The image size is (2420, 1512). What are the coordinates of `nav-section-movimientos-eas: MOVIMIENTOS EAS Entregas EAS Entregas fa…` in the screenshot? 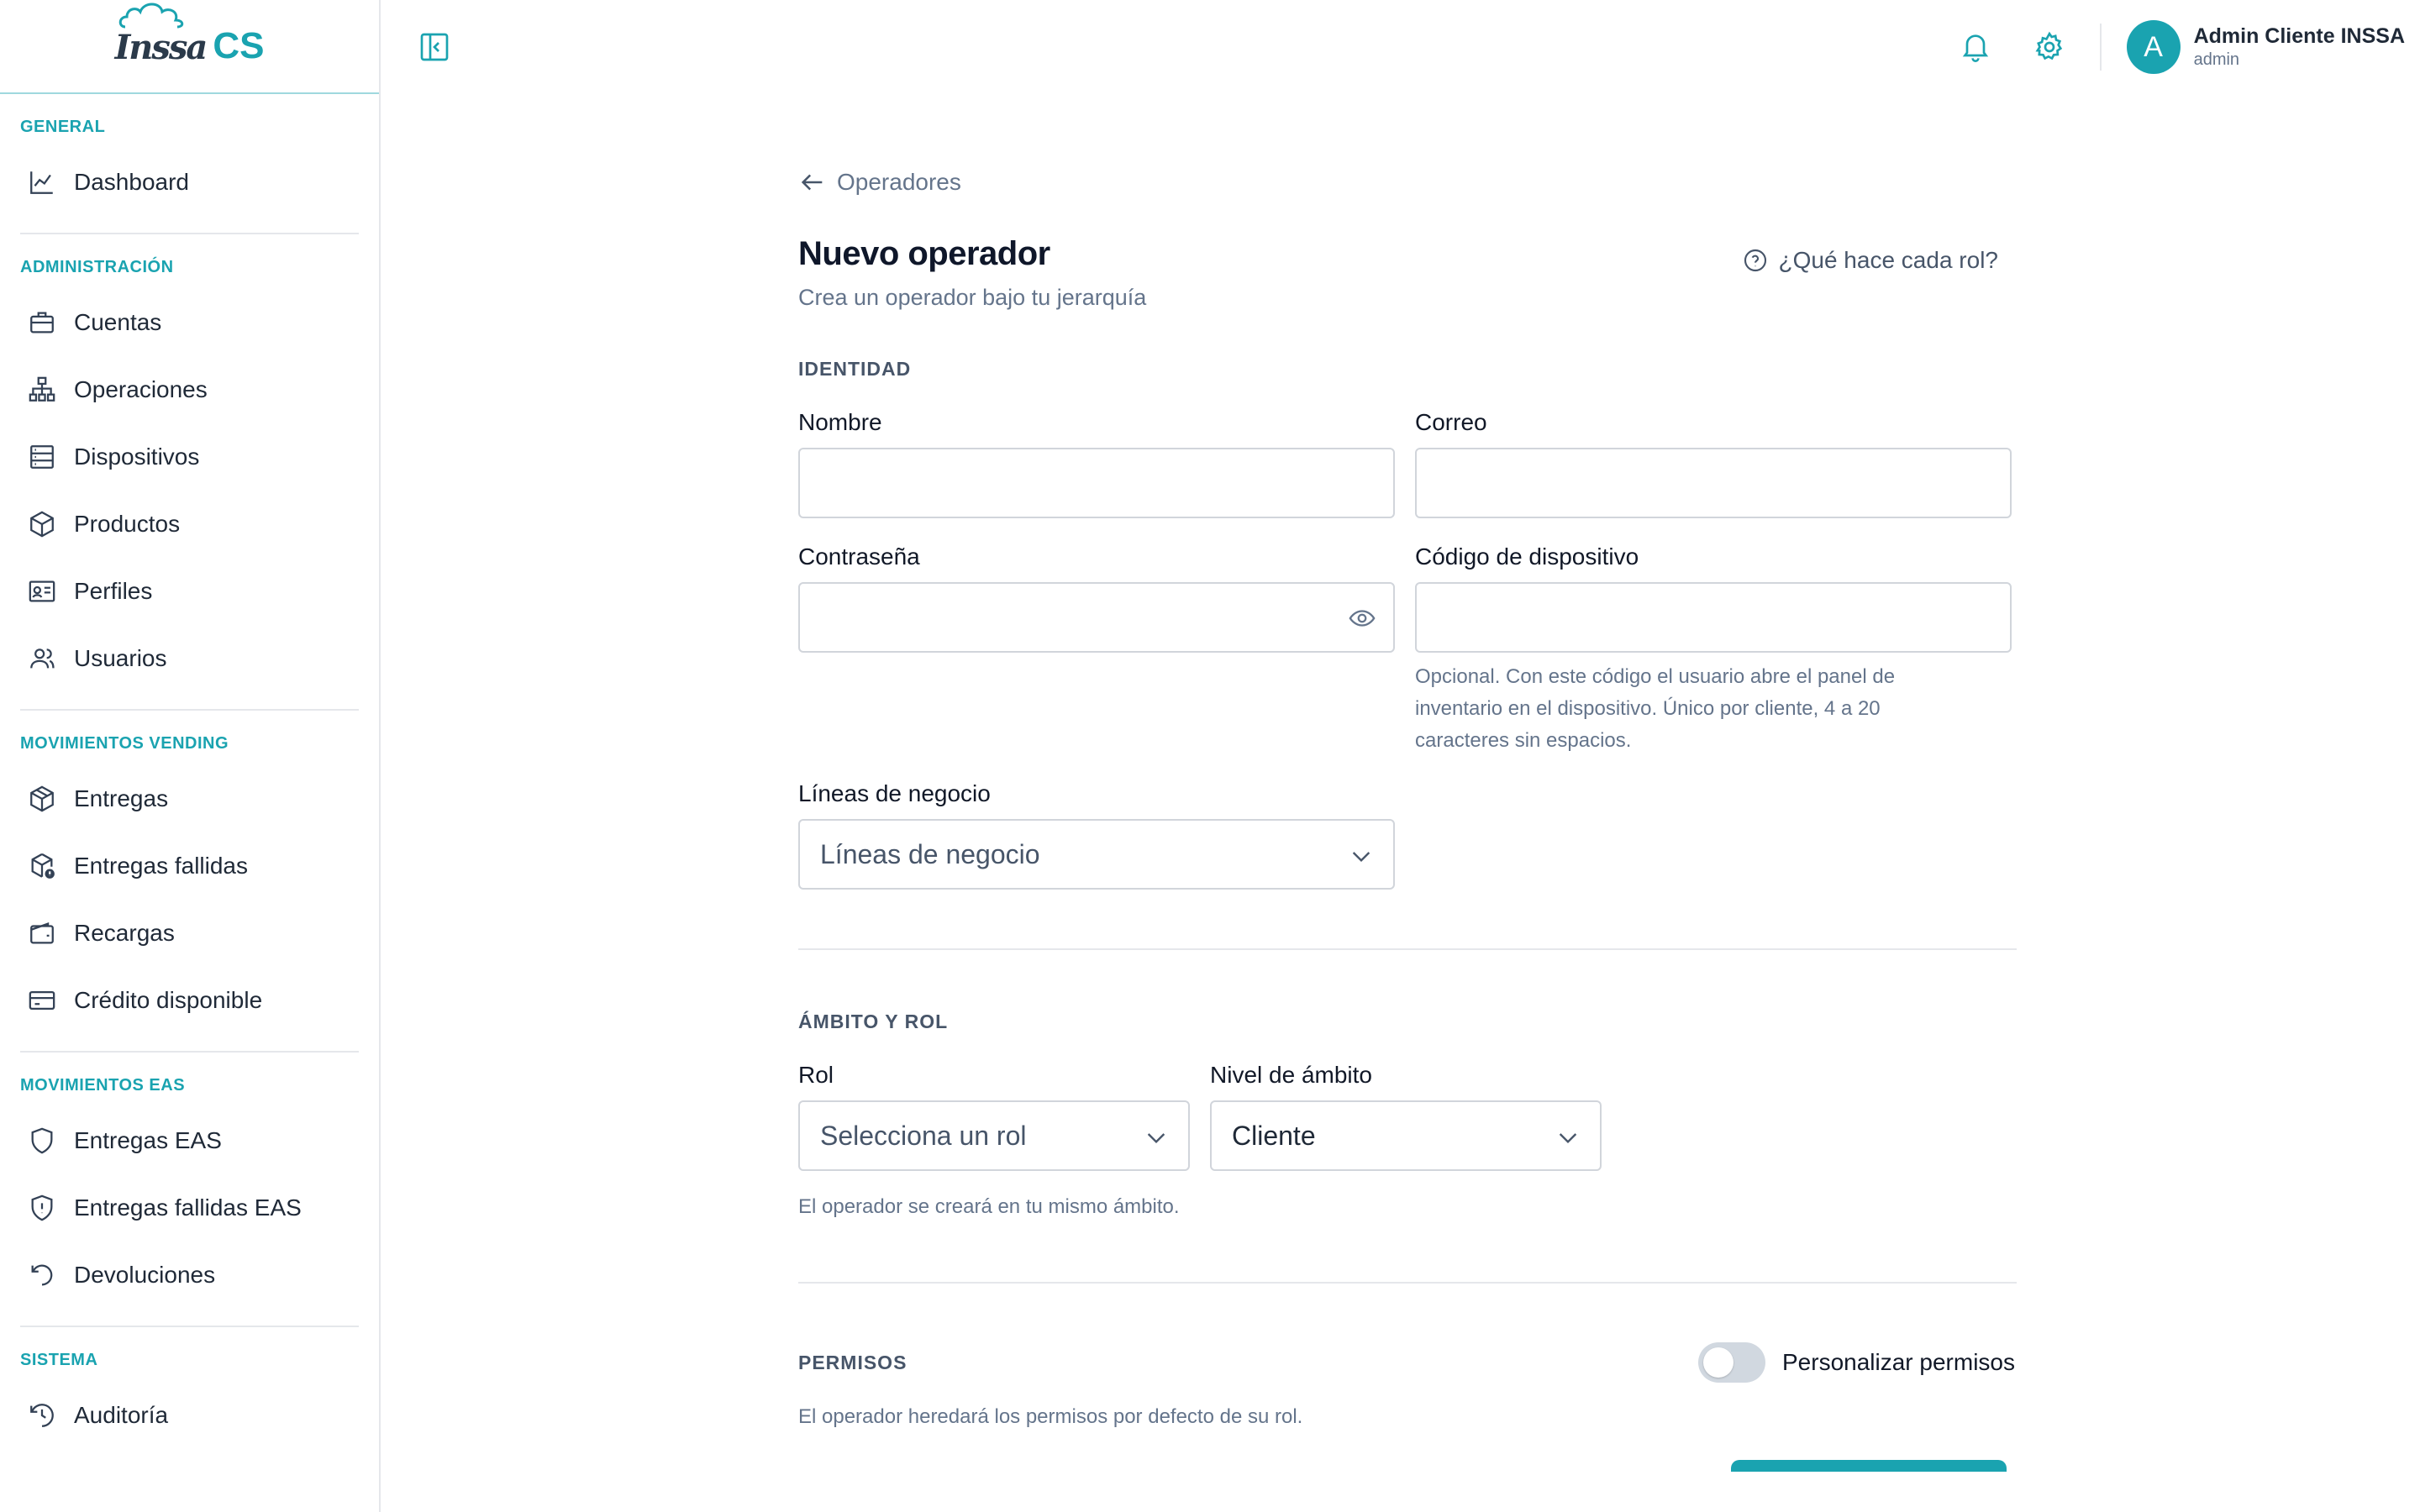 It's located at (189, 1201).